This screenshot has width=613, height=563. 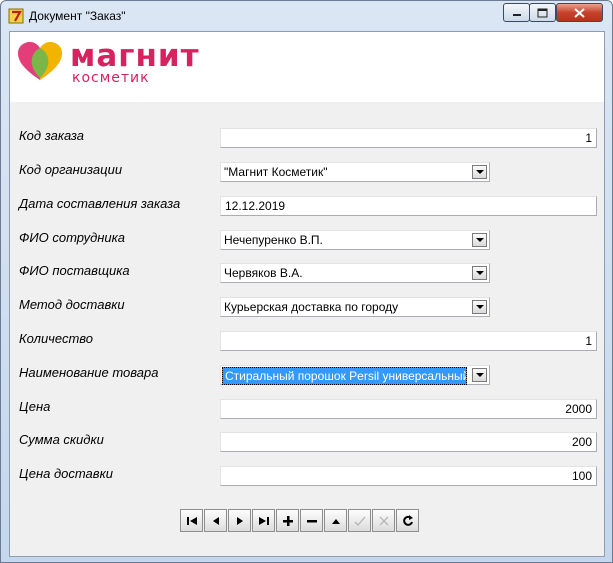 I want to click on quantity-label: Количество, so click(x=56, y=338).